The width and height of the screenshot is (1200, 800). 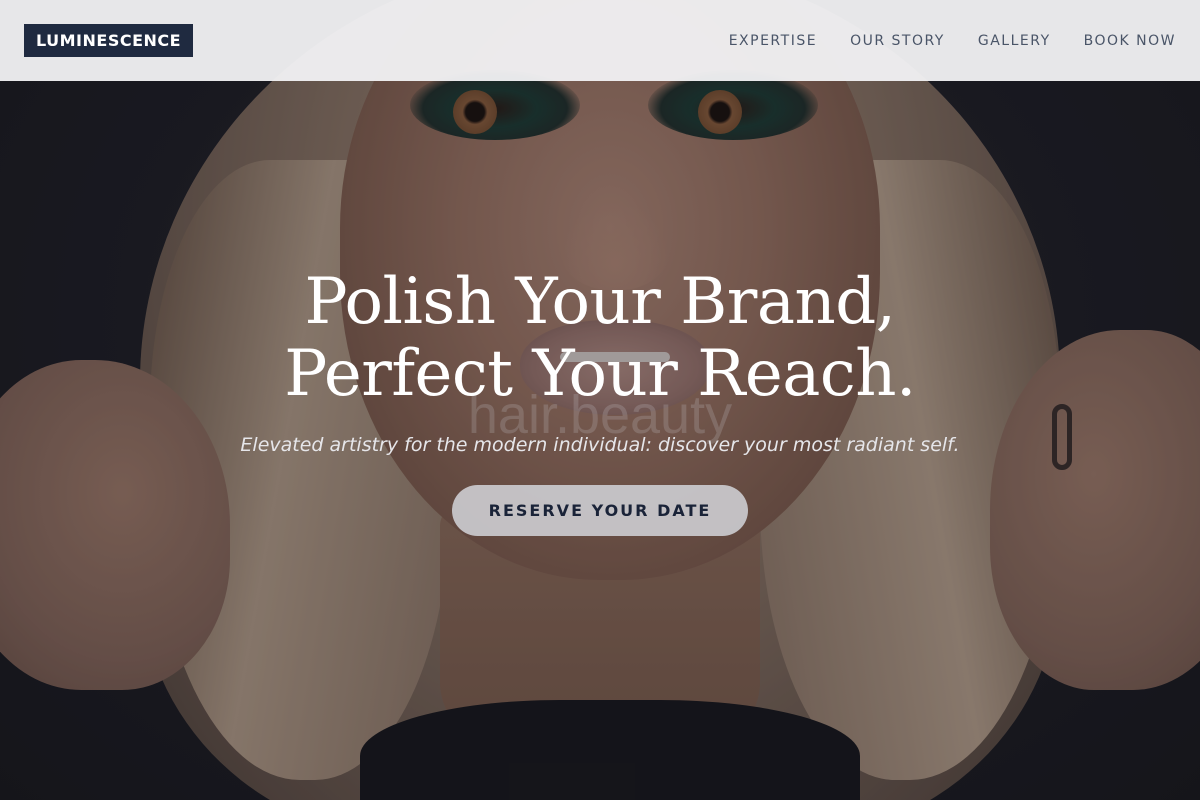 I want to click on main-nav: EXPERTISE OUR STORY GALLERY BOOK NOW, so click(x=952, y=41).